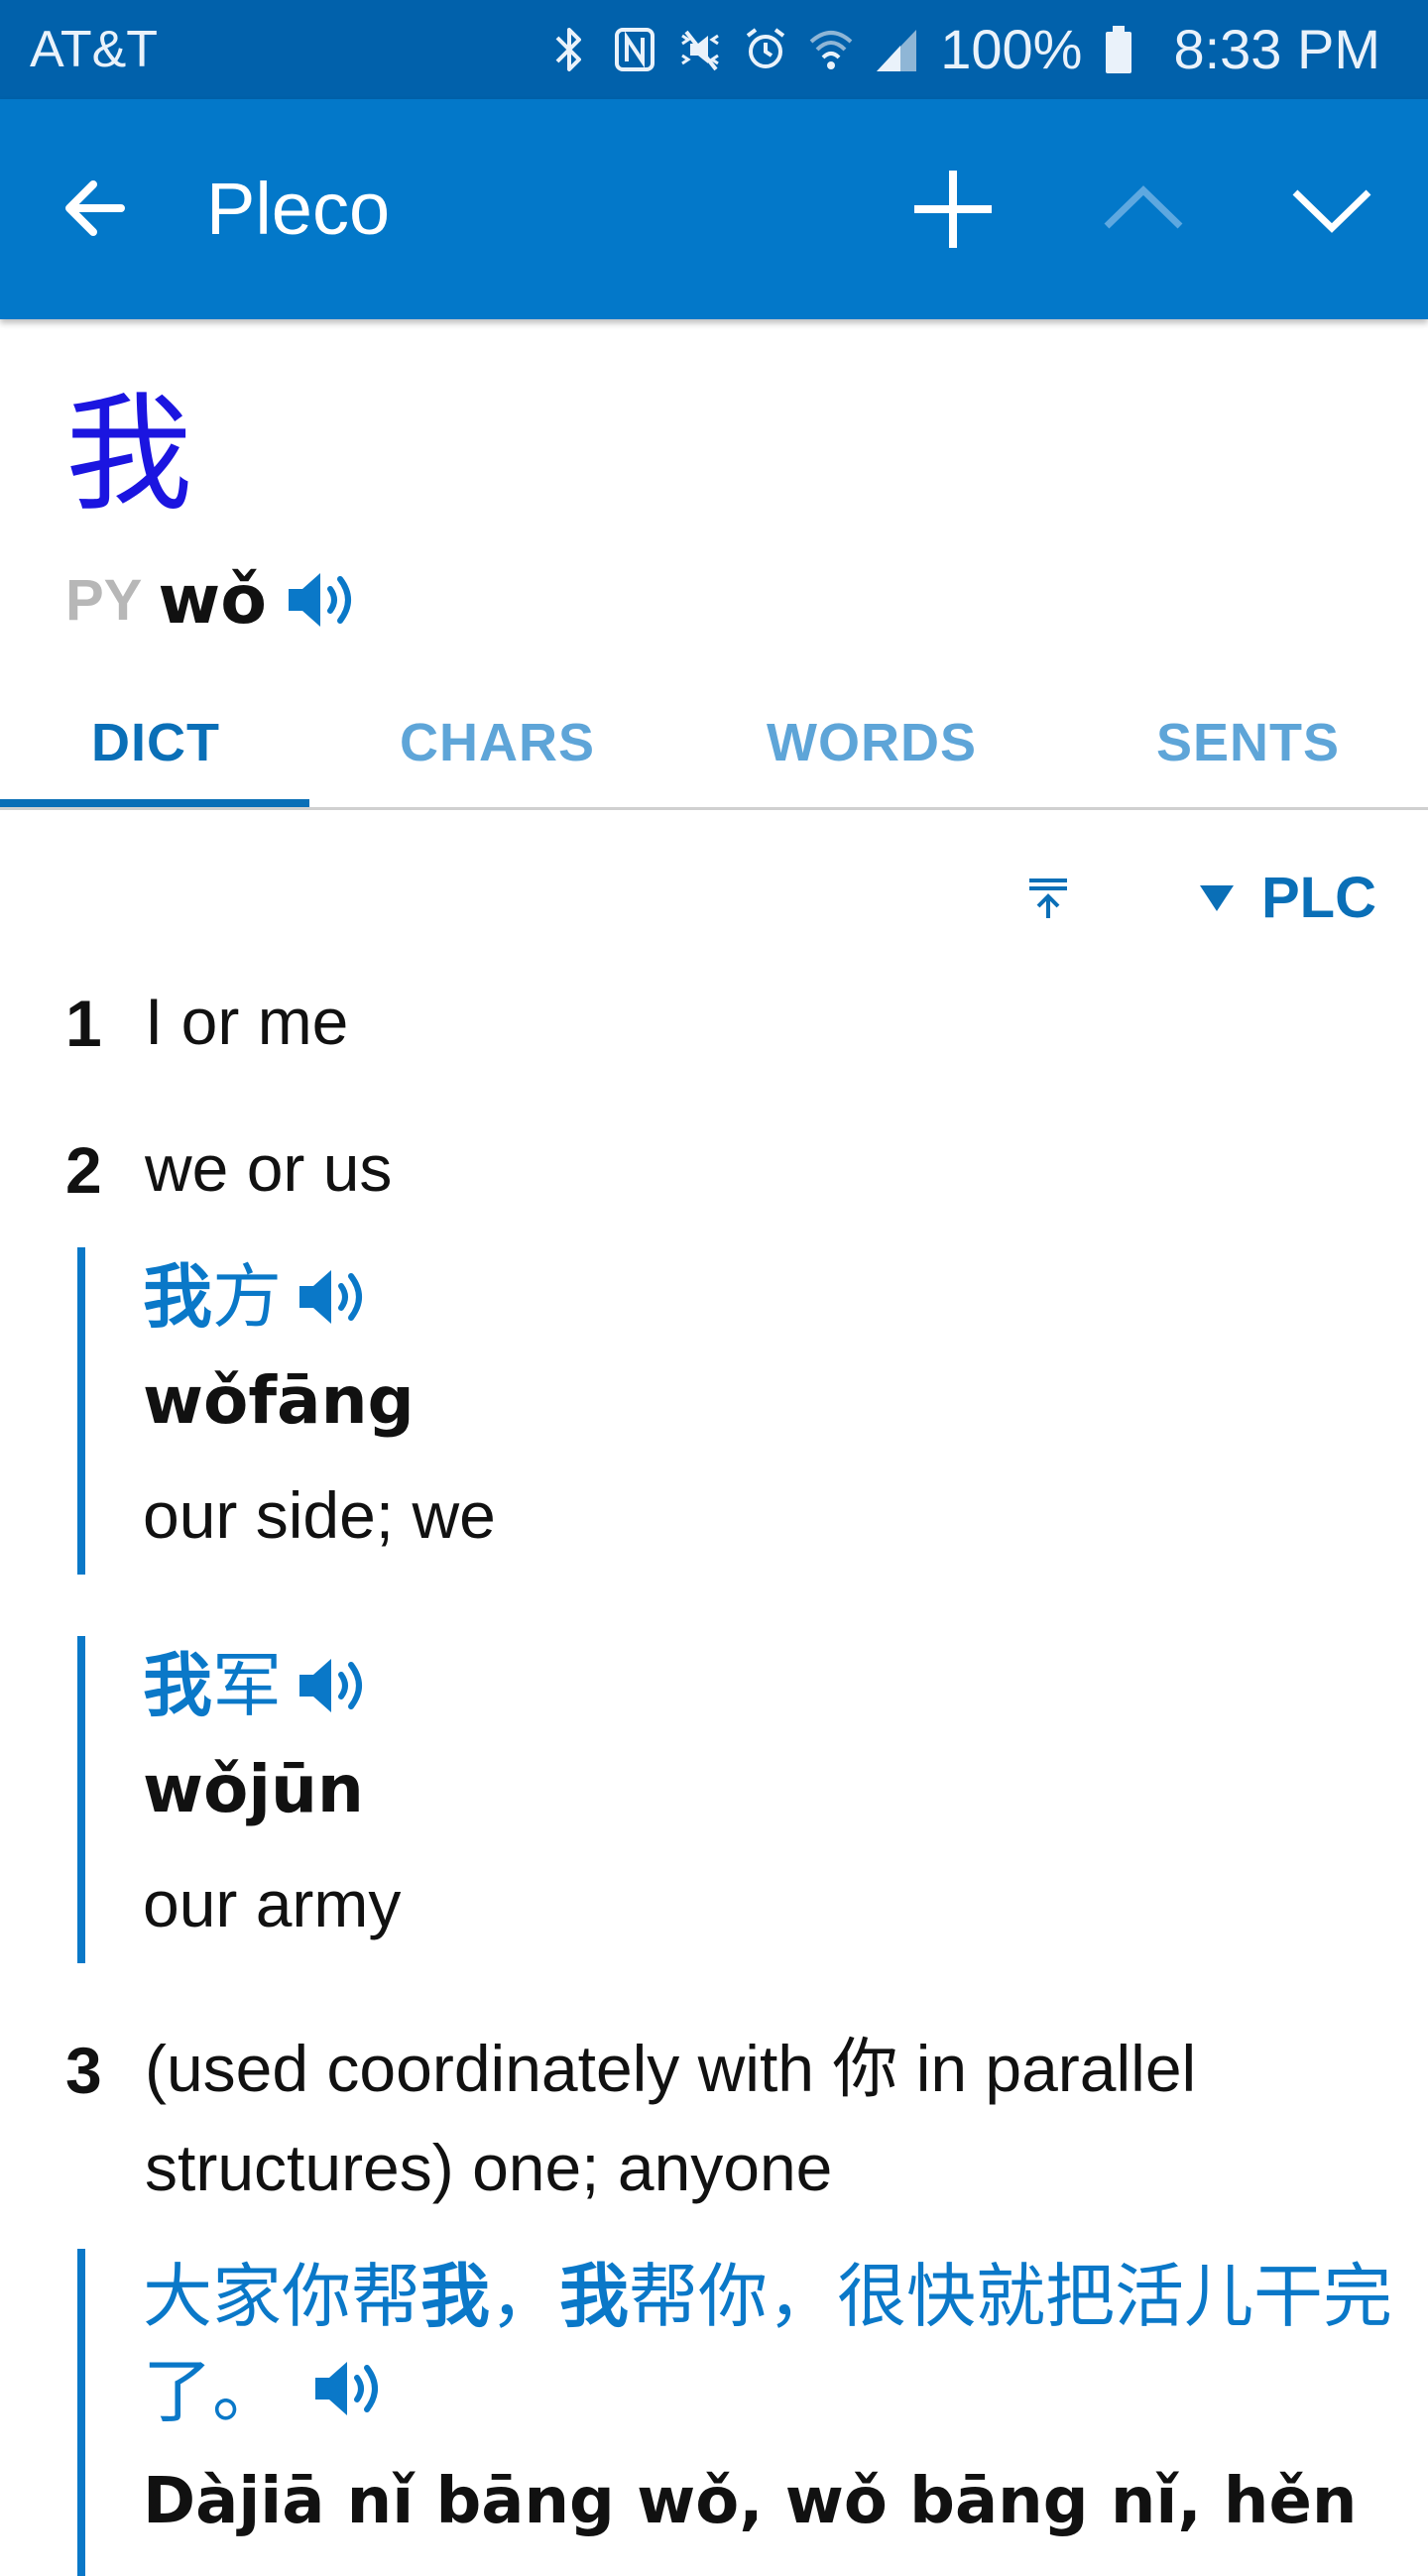 The width and height of the screenshot is (1428, 2576). Describe the element at coordinates (129, 454) in the screenshot. I see `headword: 我` at that location.